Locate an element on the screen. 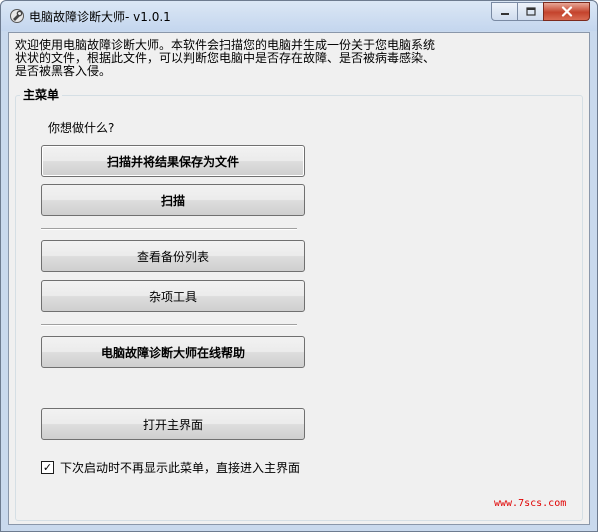 The image size is (598, 532). maximize-icon is located at coordinates (530, 11).